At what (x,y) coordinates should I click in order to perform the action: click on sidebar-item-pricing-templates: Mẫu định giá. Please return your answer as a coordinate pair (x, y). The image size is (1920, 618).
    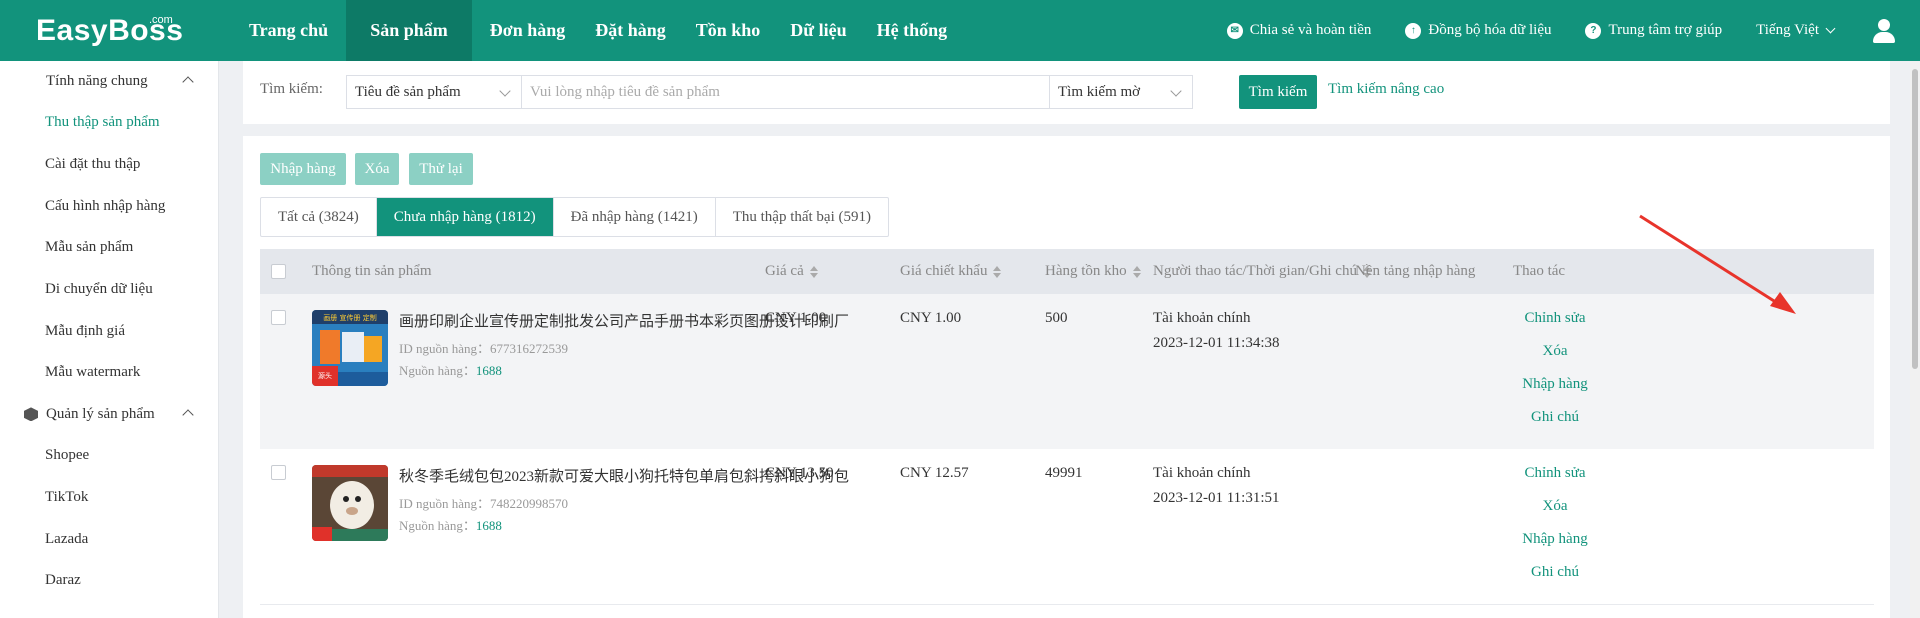
    Looking at the image, I should click on (109, 331).